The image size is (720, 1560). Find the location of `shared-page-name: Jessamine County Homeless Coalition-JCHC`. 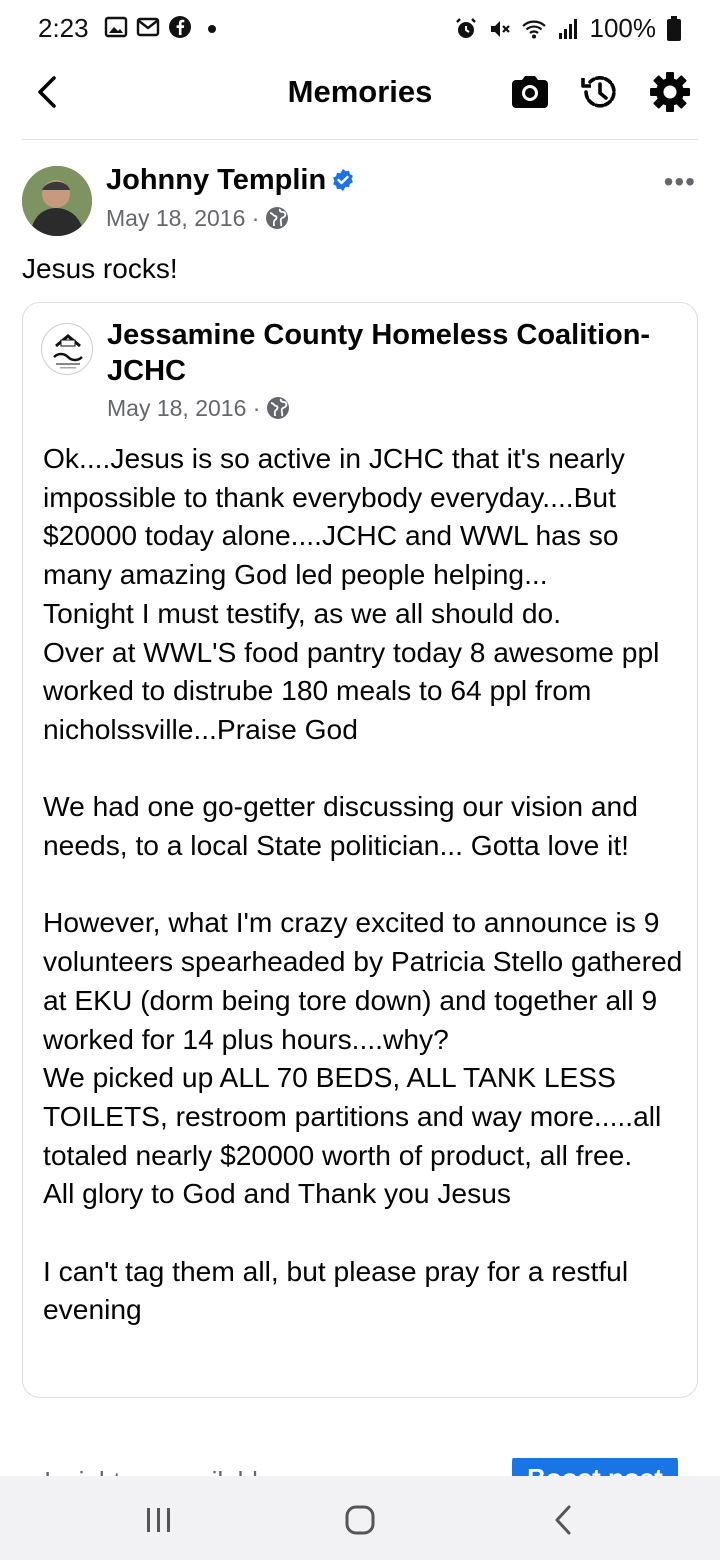

shared-page-name: Jessamine County Homeless Coalition-JCHC is located at coordinates (392, 353).